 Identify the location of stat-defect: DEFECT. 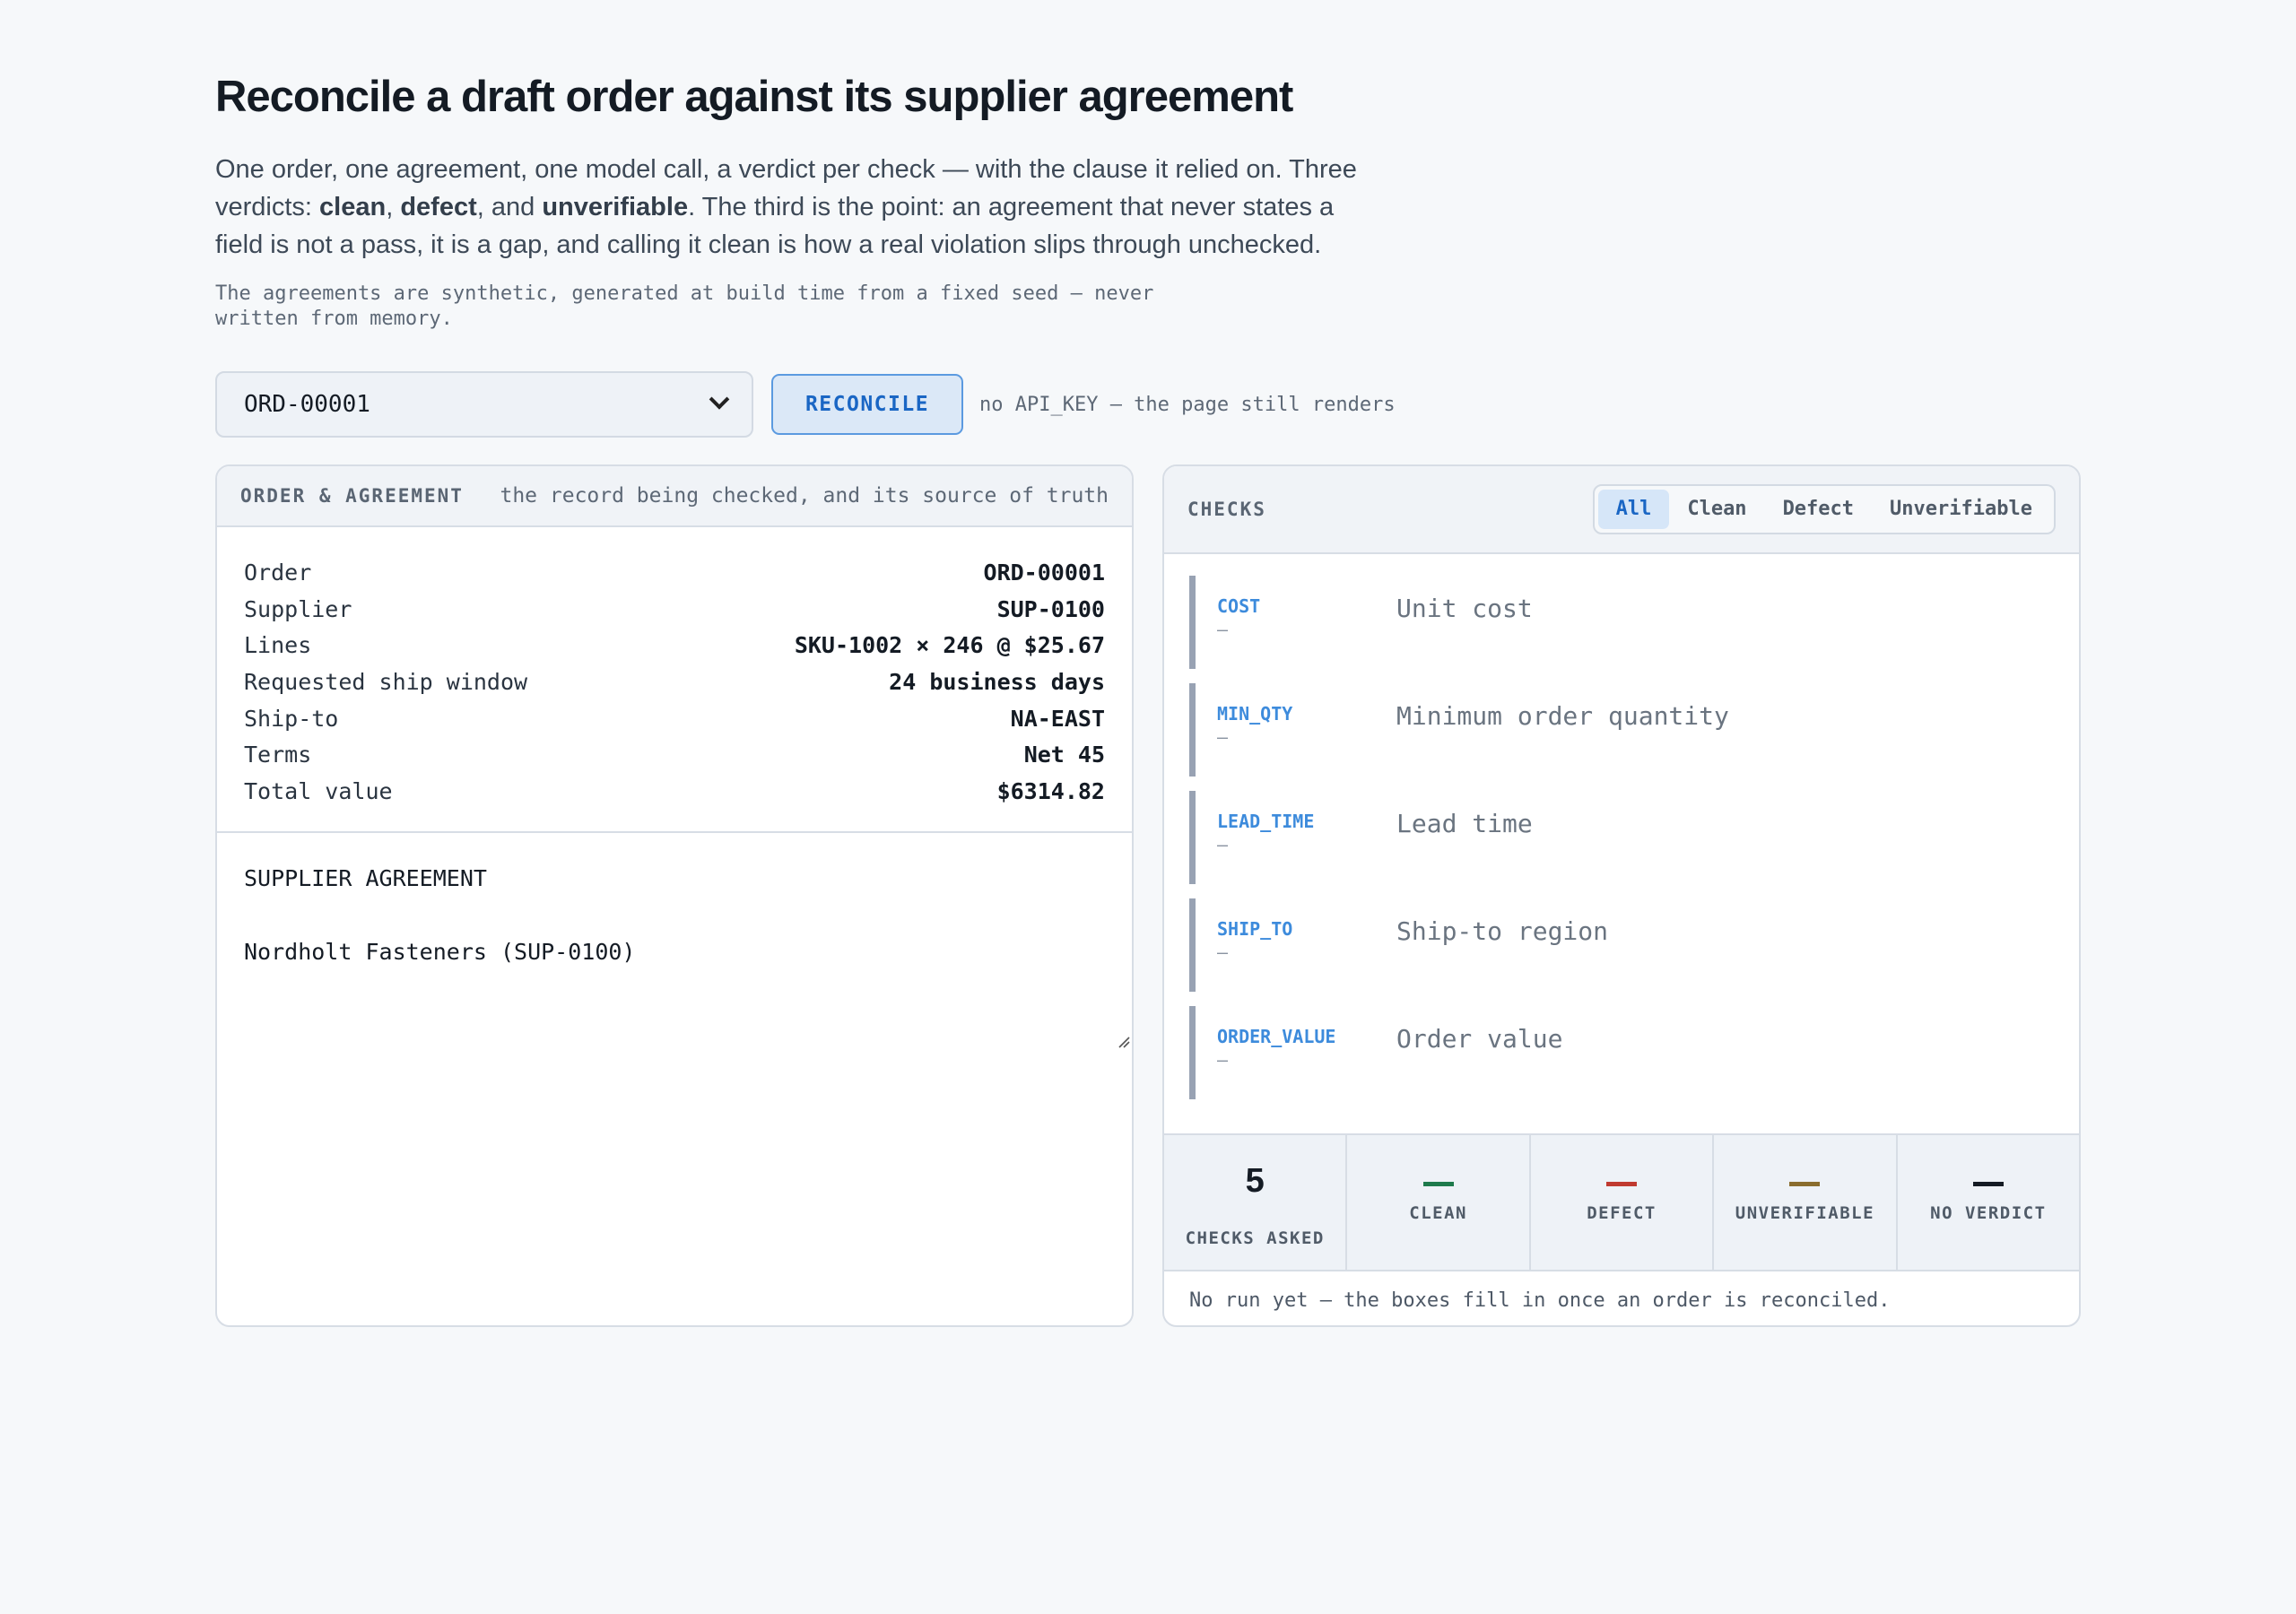
(1623, 1202).